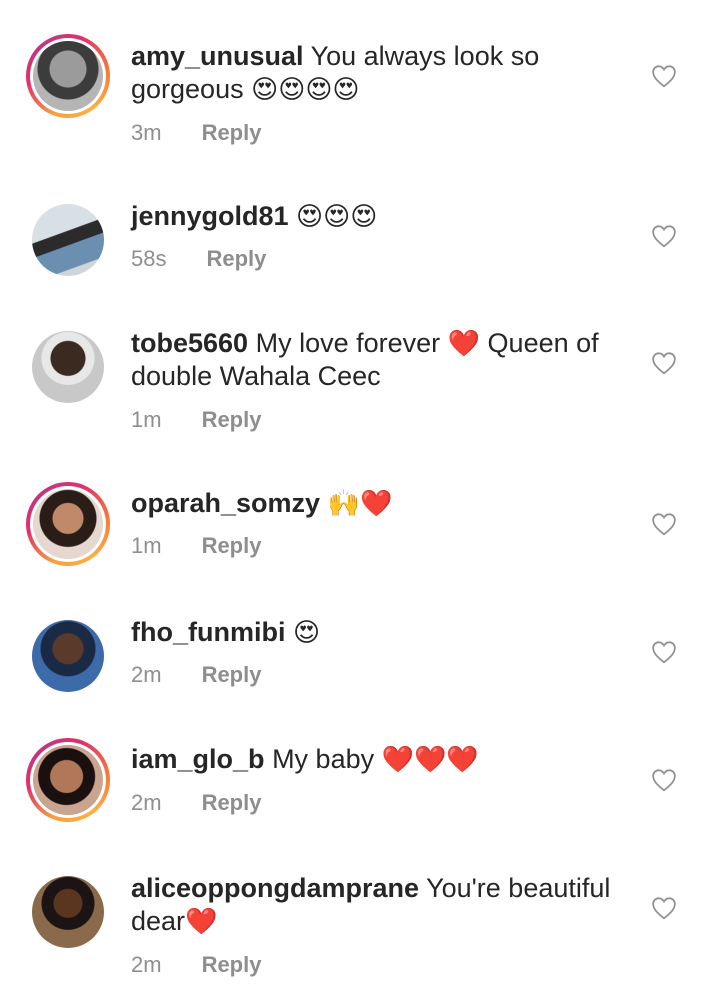 This screenshot has width=720, height=995. What do you see at coordinates (275, 888) in the screenshot?
I see `comment-username: aliceoppongdamprane` at bounding box center [275, 888].